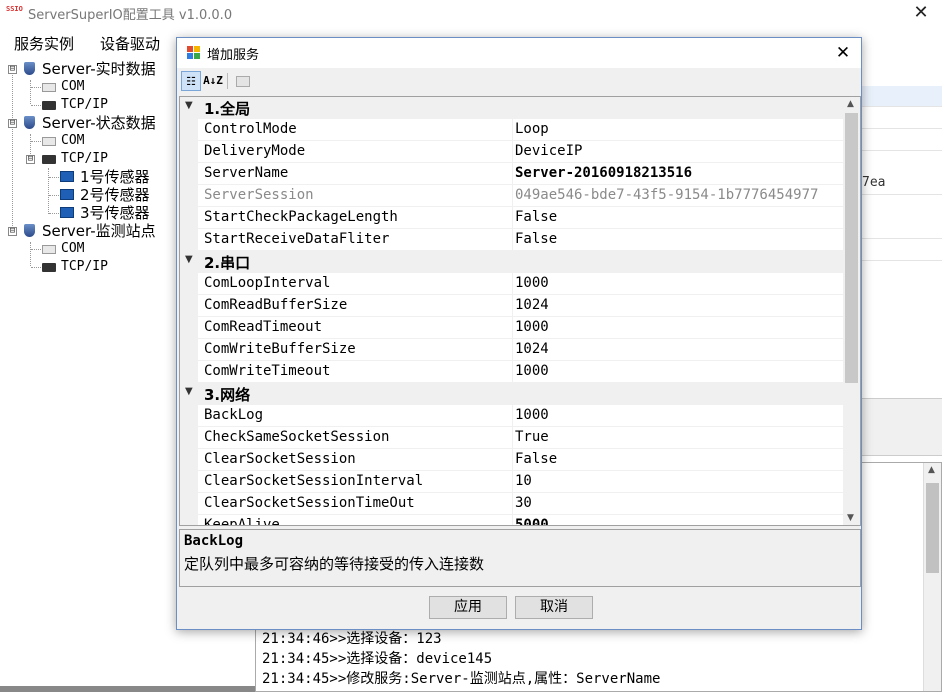 This screenshot has width=942, height=692. What do you see at coordinates (901, 427) in the screenshot?
I see `background-button-area` at bounding box center [901, 427].